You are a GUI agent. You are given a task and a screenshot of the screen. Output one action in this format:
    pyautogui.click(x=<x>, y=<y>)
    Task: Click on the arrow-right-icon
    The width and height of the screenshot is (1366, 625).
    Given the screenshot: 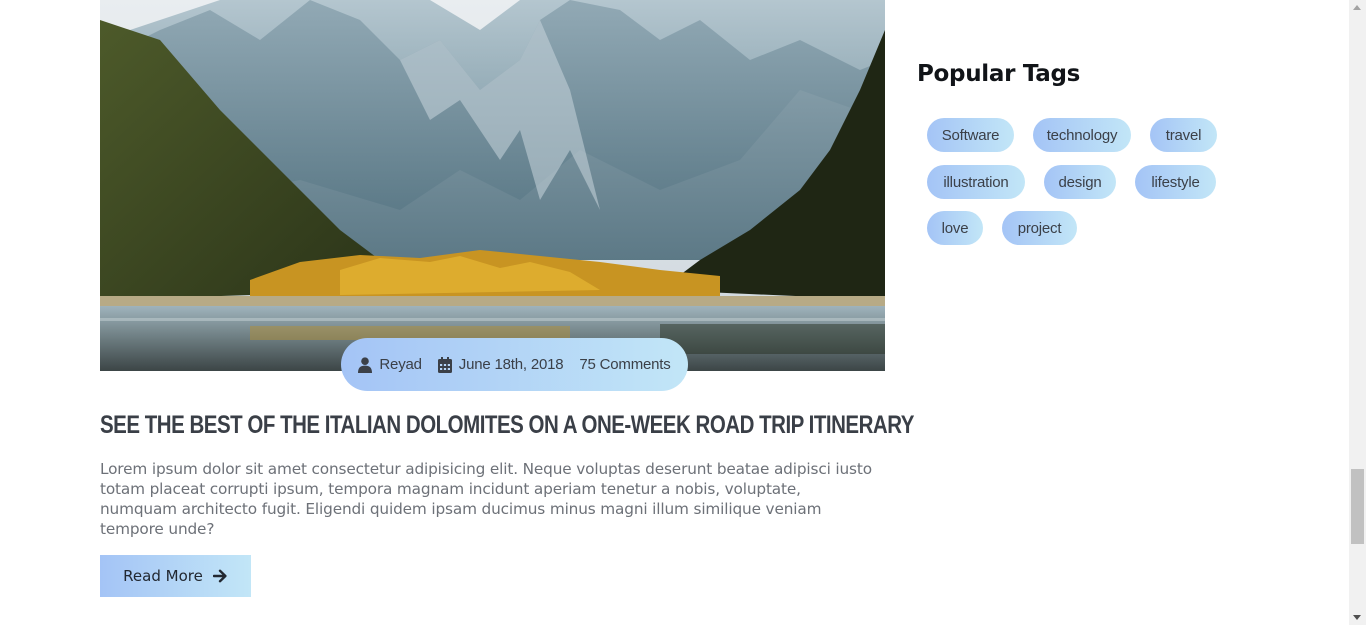 What is the action you would take?
    pyautogui.click(x=219, y=576)
    